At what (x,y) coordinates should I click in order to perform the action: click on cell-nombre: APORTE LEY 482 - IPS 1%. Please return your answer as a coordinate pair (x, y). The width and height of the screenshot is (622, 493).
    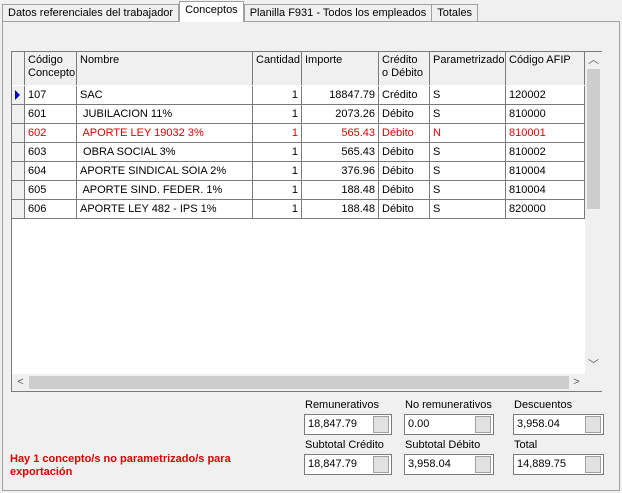
    Looking at the image, I should click on (165, 209).